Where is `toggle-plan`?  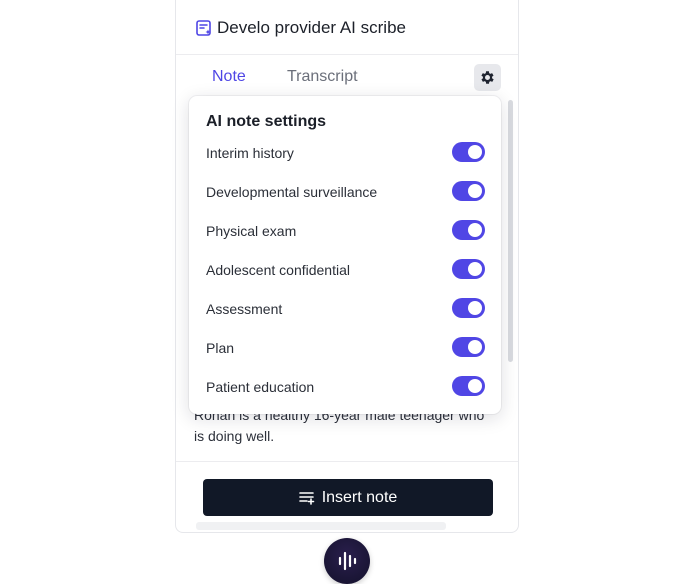
toggle-plan is located at coordinates (468, 347).